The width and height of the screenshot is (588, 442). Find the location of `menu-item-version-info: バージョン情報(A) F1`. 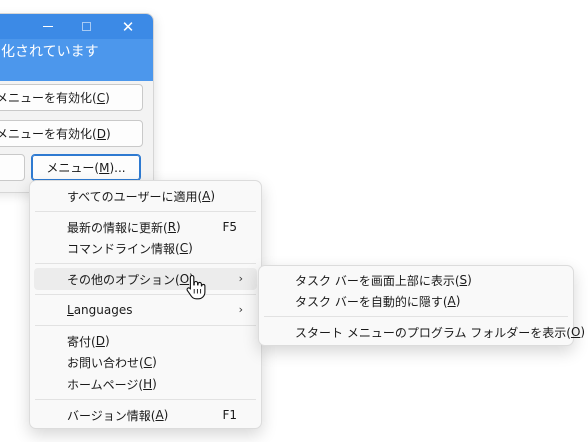

menu-item-version-info: バージョン情報(A) F1 is located at coordinates (145, 415).